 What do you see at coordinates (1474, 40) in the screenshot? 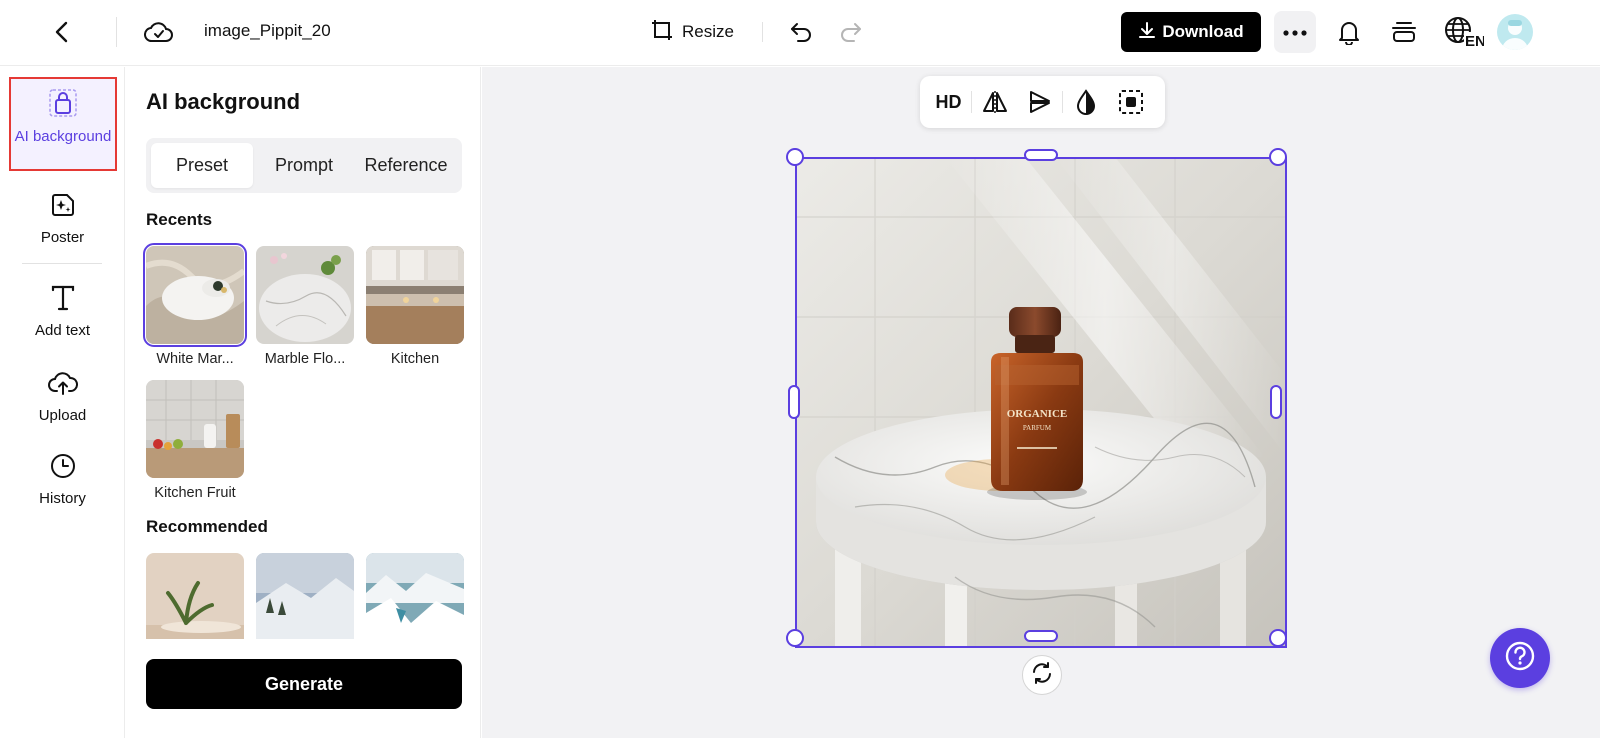
I see `language-code: EN` at bounding box center [1474, 40].